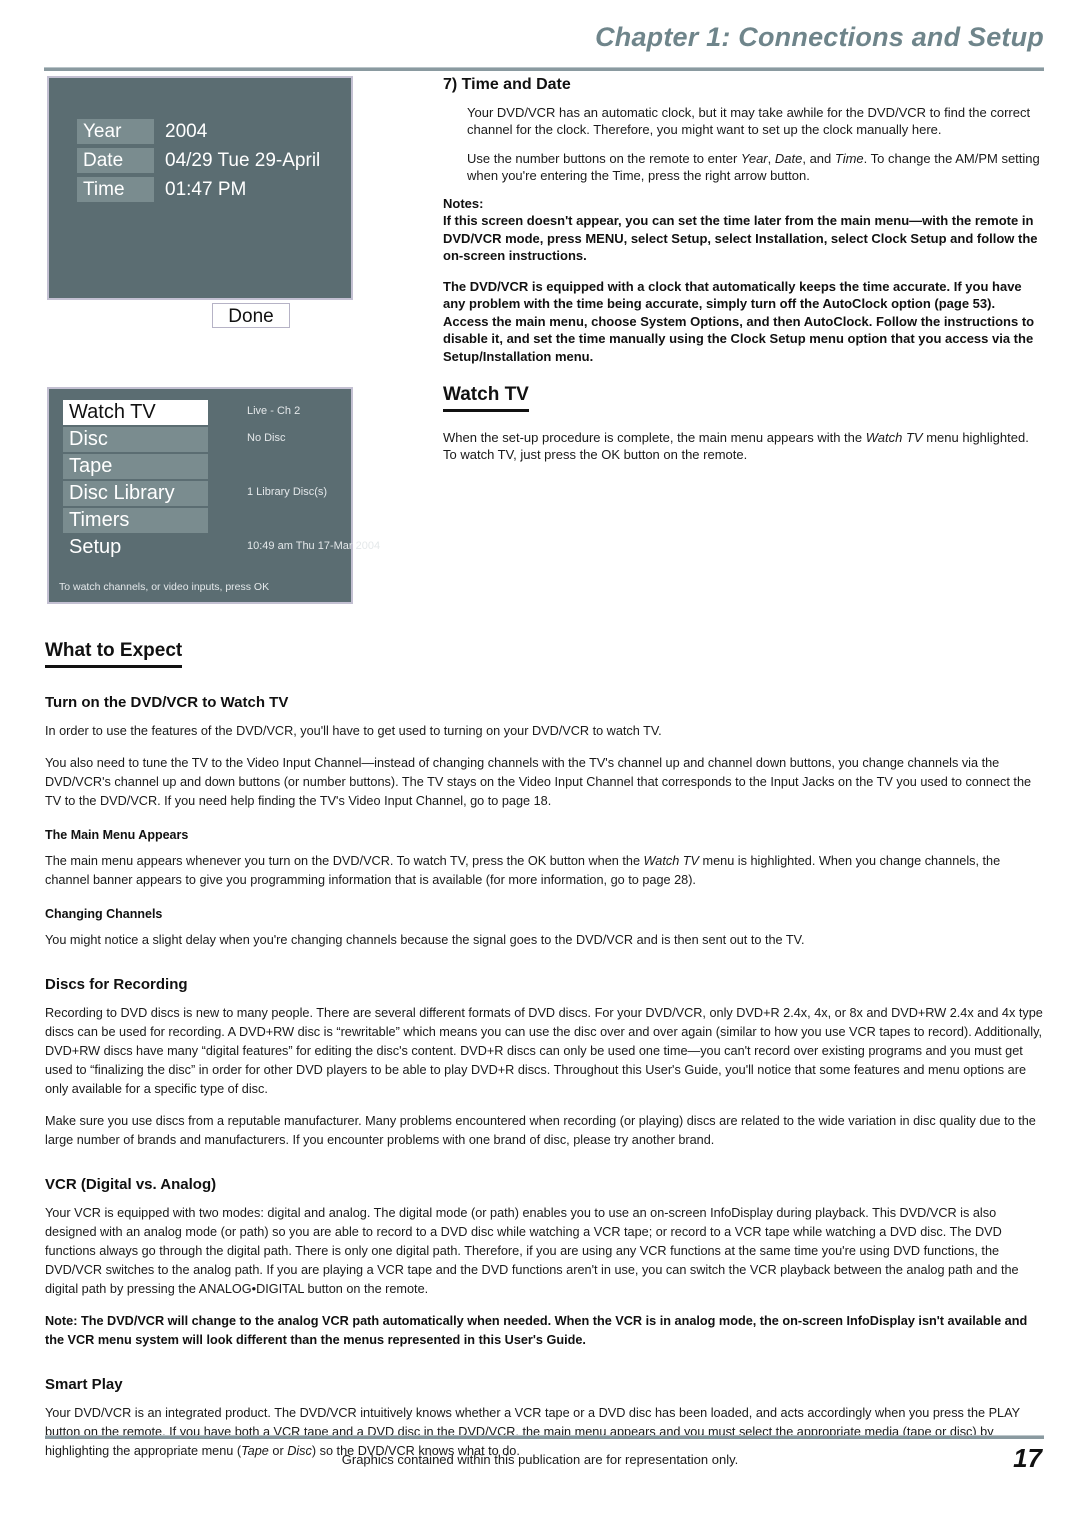  Describe the element at coordinates (849, 158) in the screenshot. I see `p2-em-time: Time` at that location.